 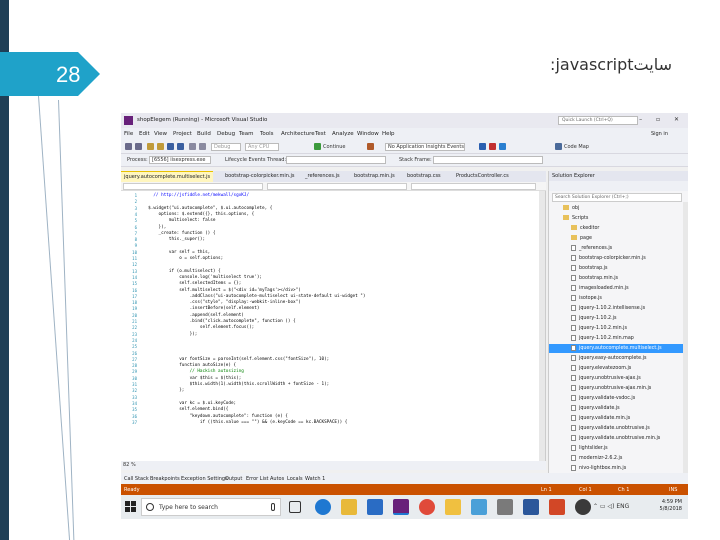 What do you see at coordinates (245, 160) in the screenshot?
I see `lifecycle-events-button: Lifecycle Events` at bounding box center [245, 160].